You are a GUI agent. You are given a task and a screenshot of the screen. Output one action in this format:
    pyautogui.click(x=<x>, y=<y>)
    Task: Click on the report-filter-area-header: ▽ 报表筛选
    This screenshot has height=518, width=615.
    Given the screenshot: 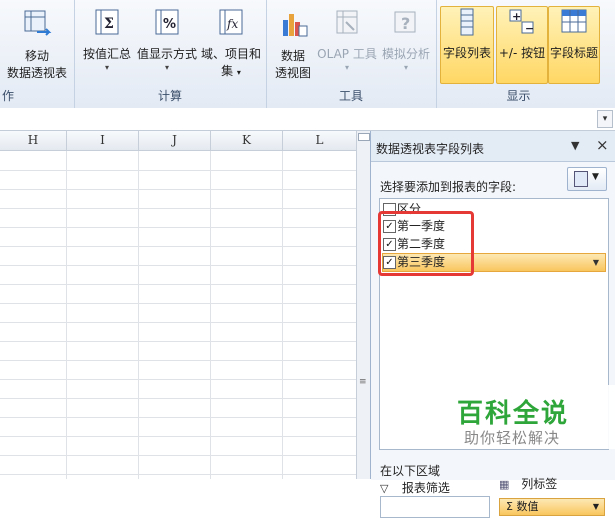 What is the action you would take?
    pyautogui.click(x=415, y=487)
    